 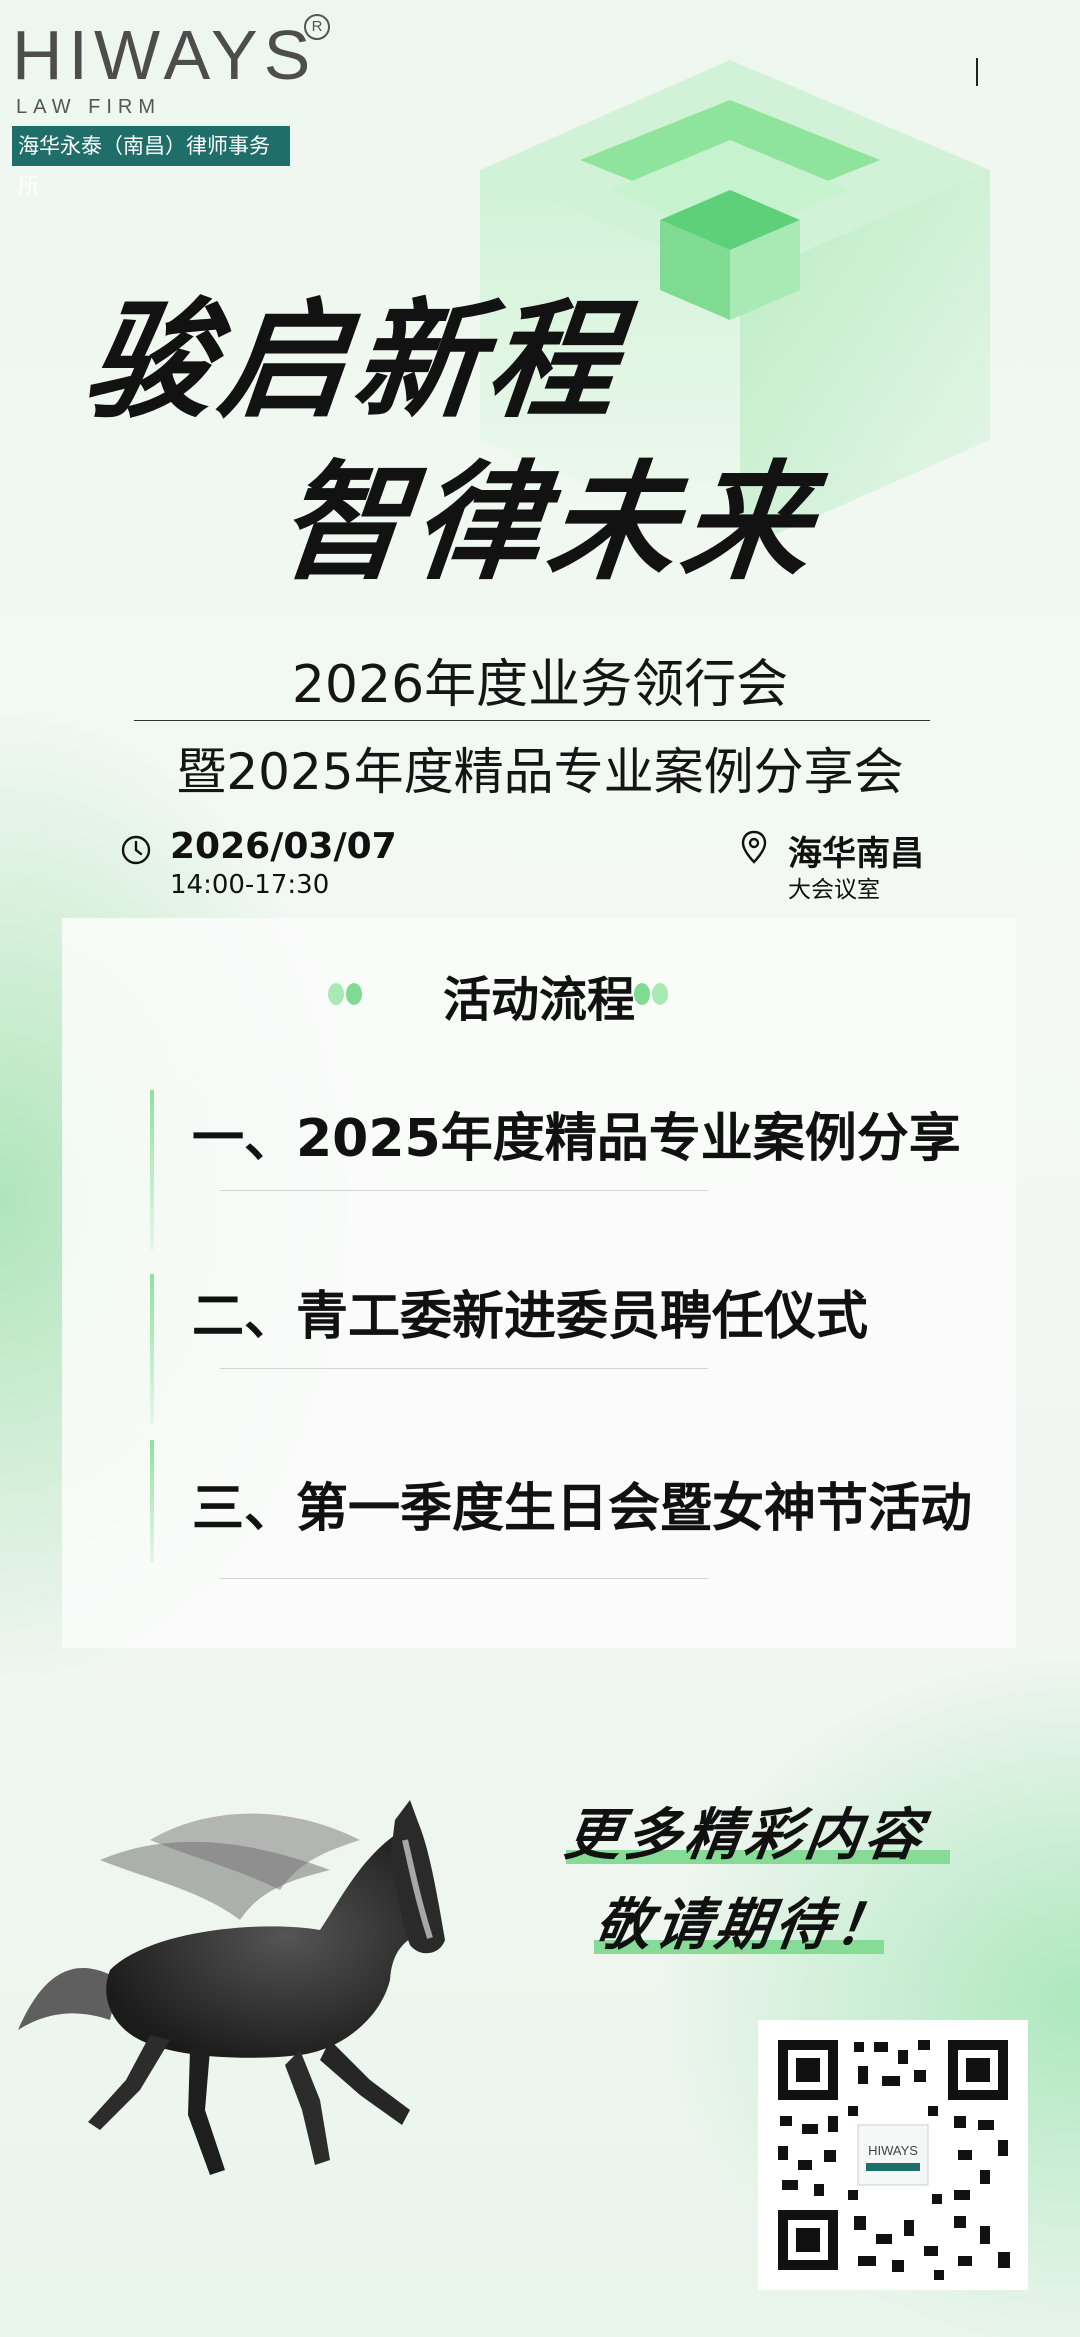 What do you see at coordinates (164, 55) in the screenshot?
I see `logo-brand-text: HIWAYS` at bounding box center [164, 55].